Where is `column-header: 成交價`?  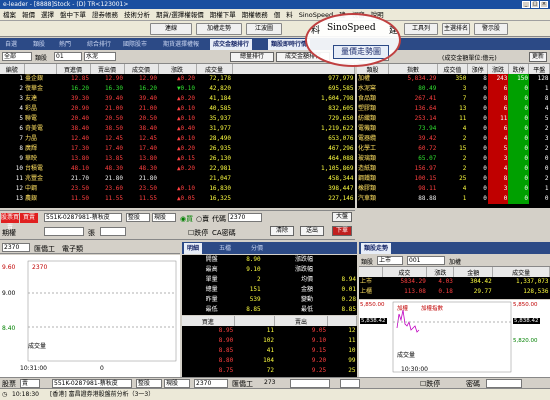 column-header: 成交價 is located at coordinates (141, 69).